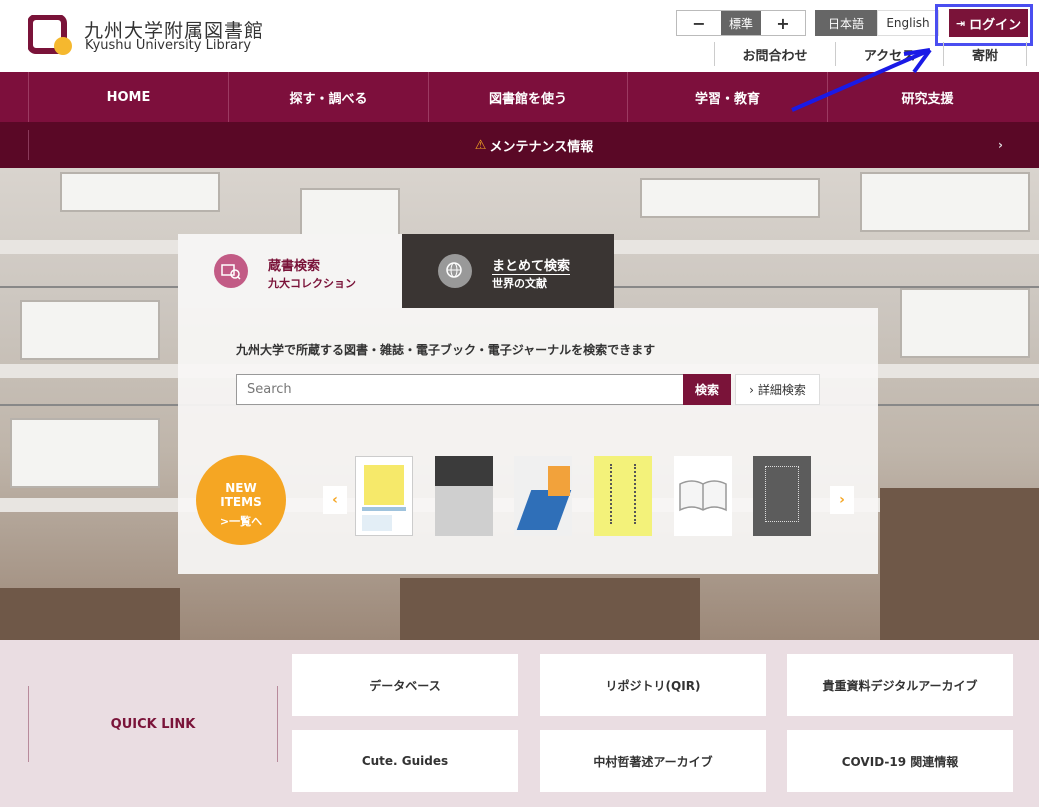  I want to click on tab-catalog-title: 蔵書検索, so click(294, 266).